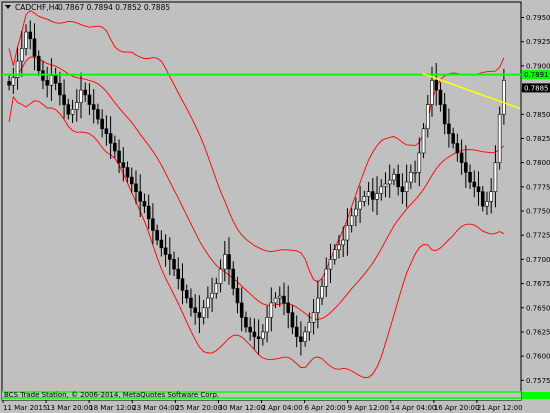  What do you see at coordinates (282, 408) in the screenshot?
I see `x-tick-label: 2 Apr 04:00` at bounding box center [282, 408].